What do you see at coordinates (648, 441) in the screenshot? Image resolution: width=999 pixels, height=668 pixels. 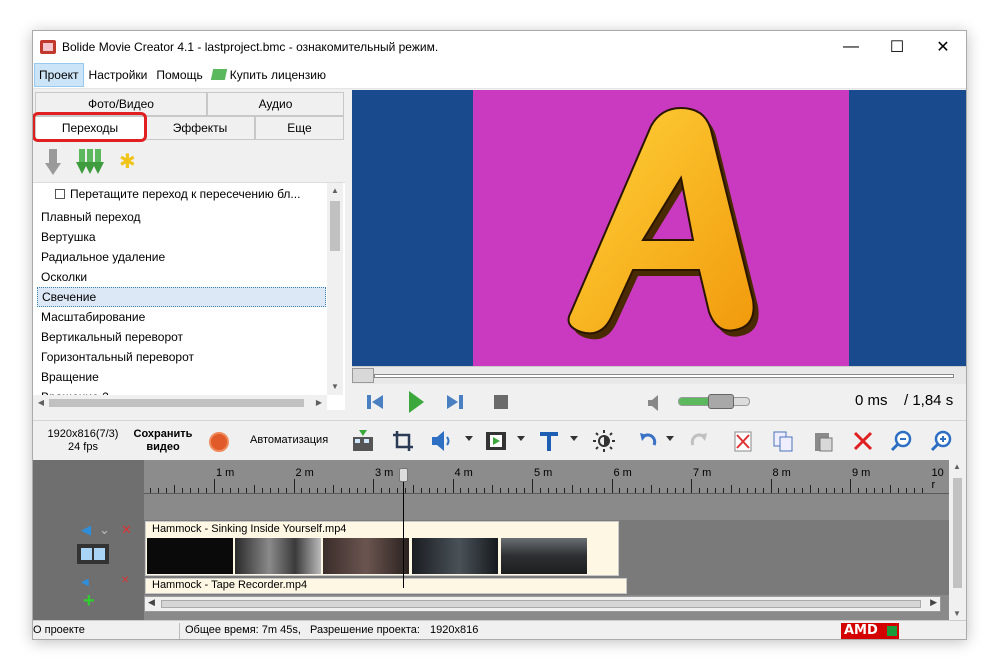 I see `undo-icon` at bounding box center [648, 441].